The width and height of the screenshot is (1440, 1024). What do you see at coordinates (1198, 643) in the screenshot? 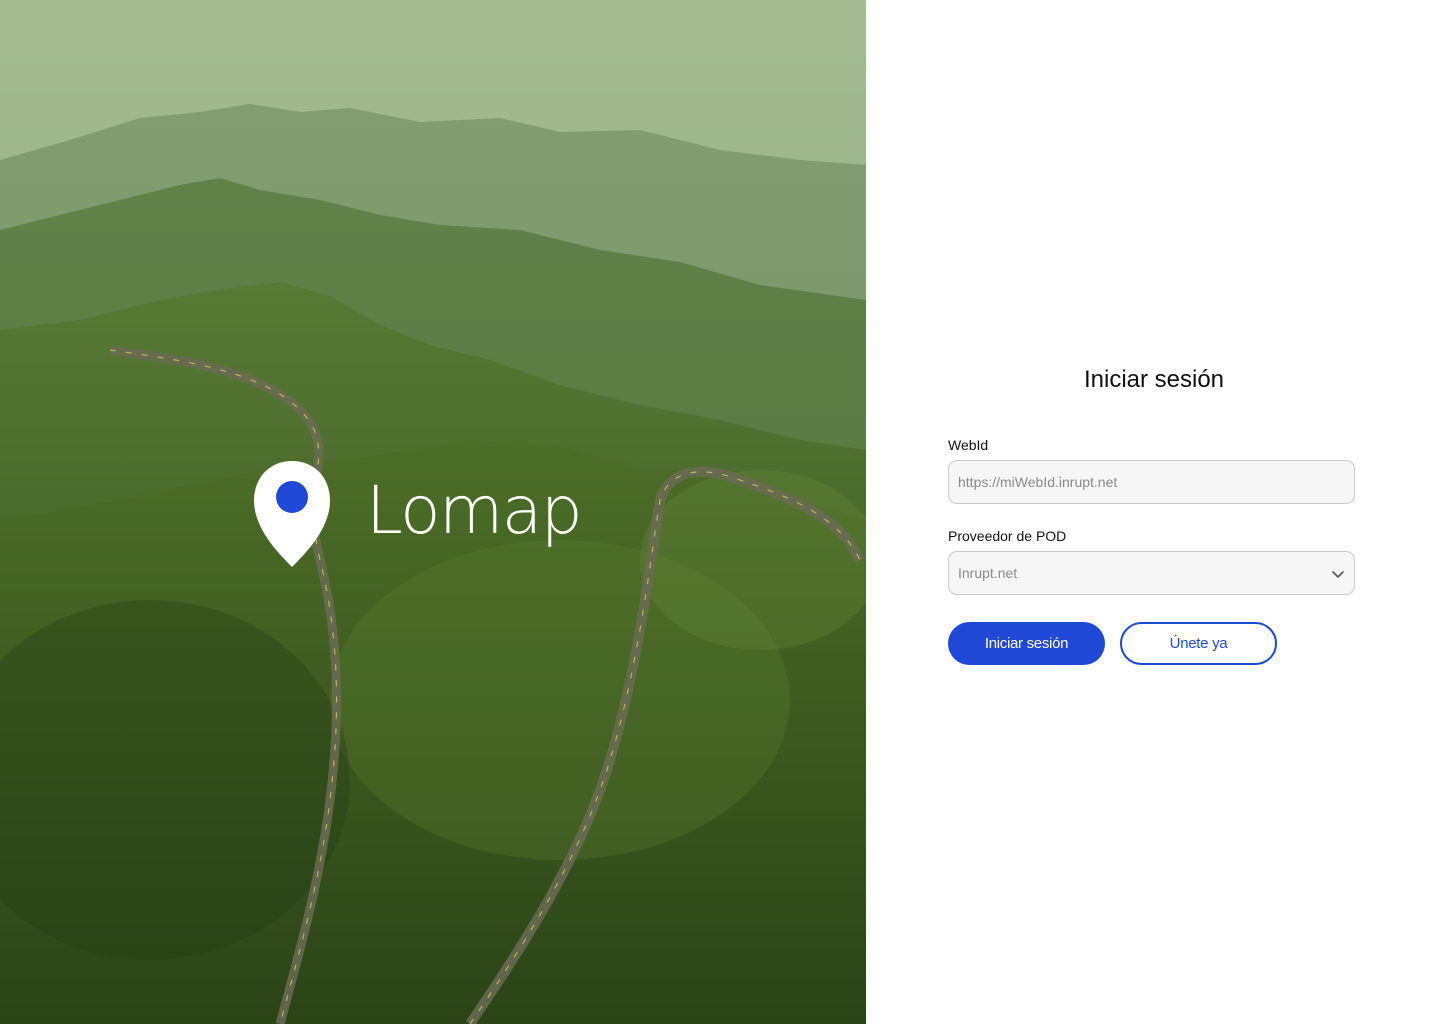
I see `join-button: Únete ya` at bounding box center [1198, 643].